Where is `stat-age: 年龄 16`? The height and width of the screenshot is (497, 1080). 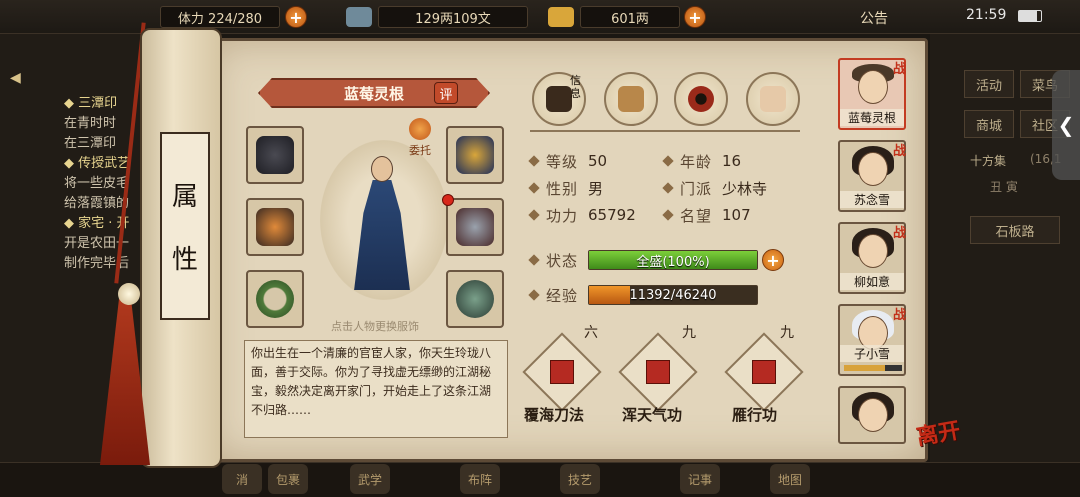
stat-age: 年龄 16 is located at coordinates (701, 161).